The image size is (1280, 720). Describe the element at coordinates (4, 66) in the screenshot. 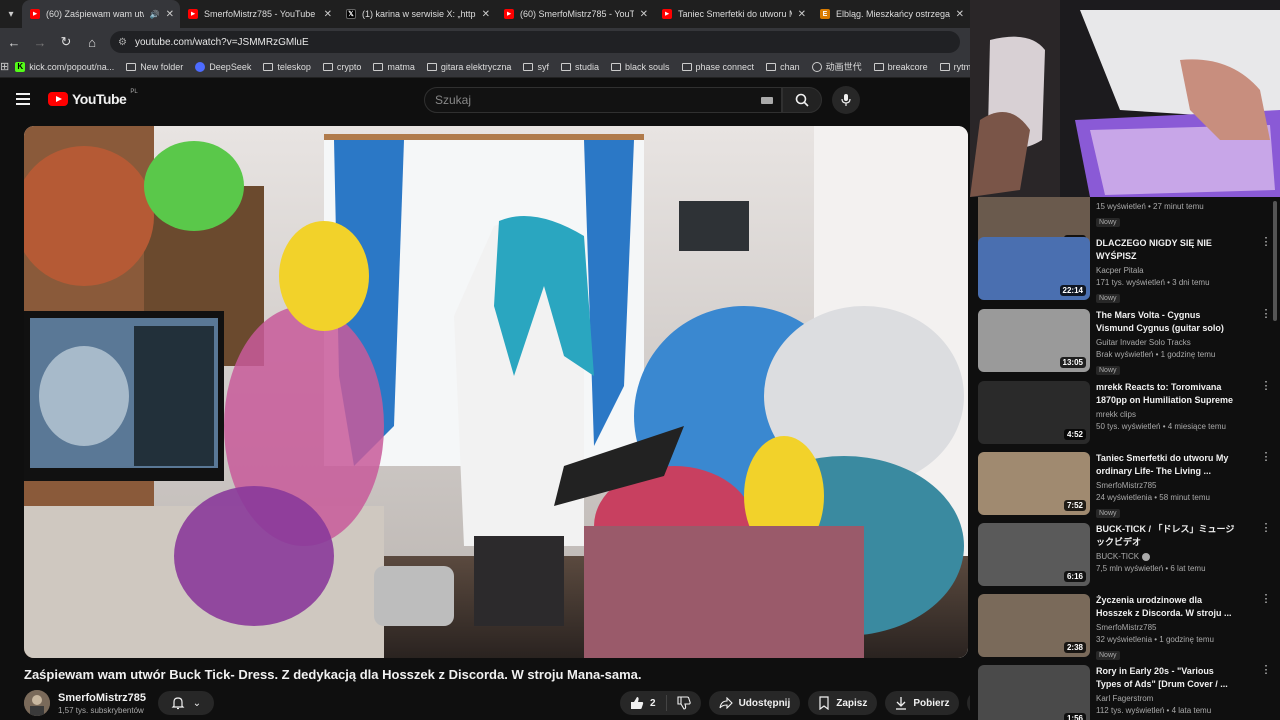

I see `apps-grid-icon: ⊞` at that location.